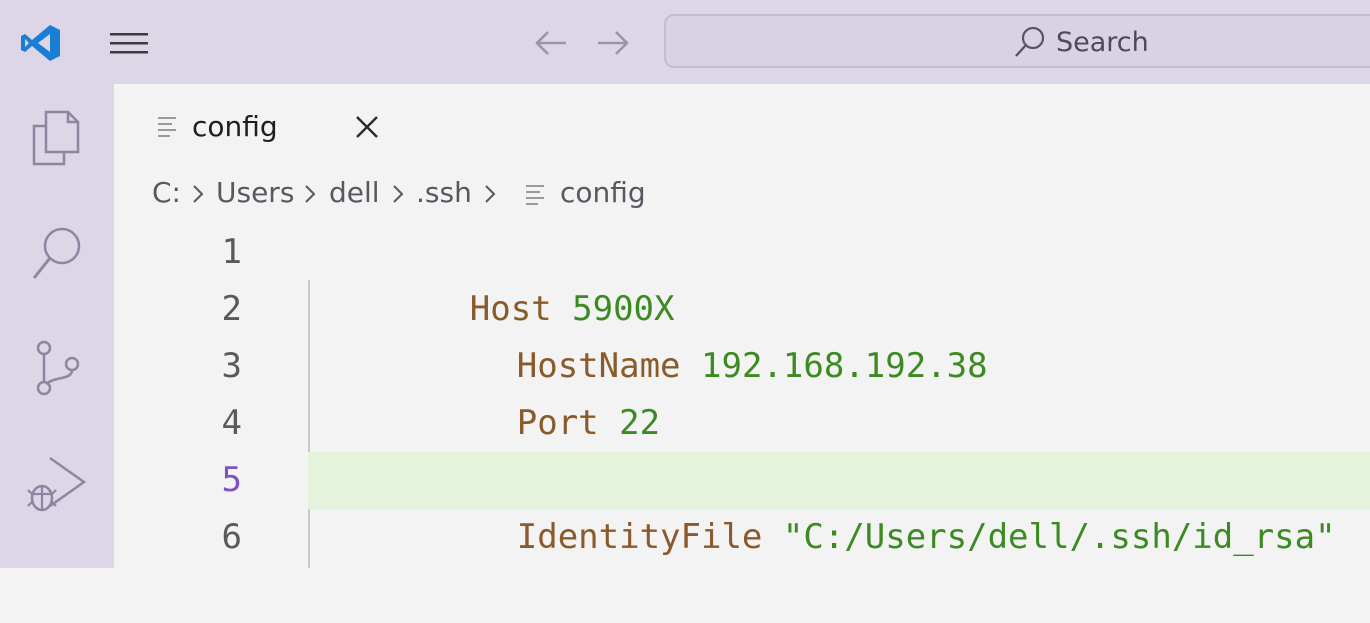  What do you see at coordinates (742, 537) in the screenshot?
I see `code-line: 6` at bounding box center [742, 537].